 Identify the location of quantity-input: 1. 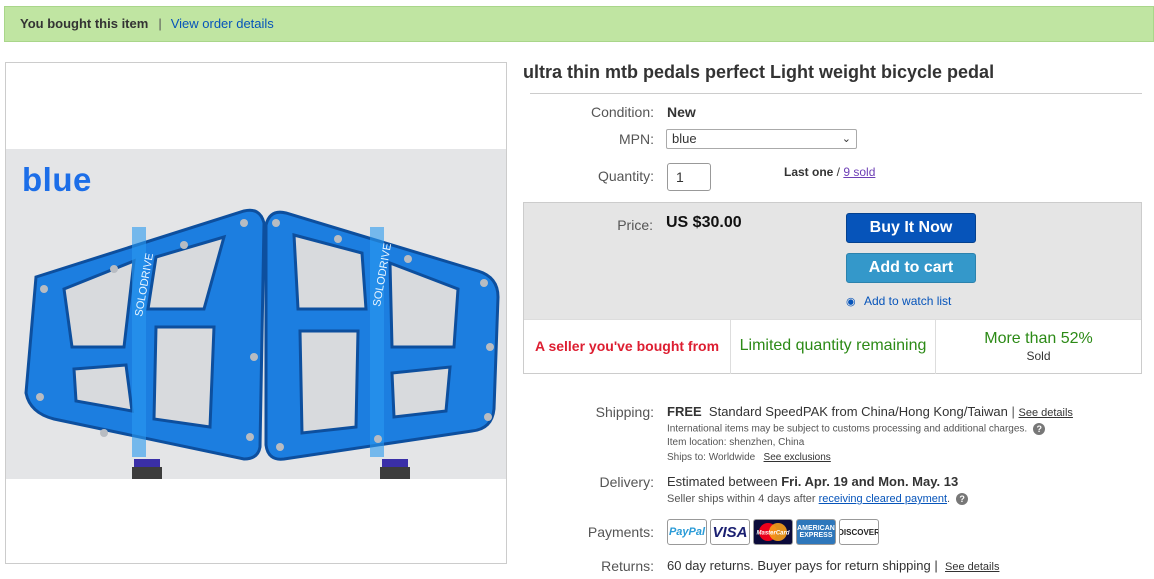
(689, 177).